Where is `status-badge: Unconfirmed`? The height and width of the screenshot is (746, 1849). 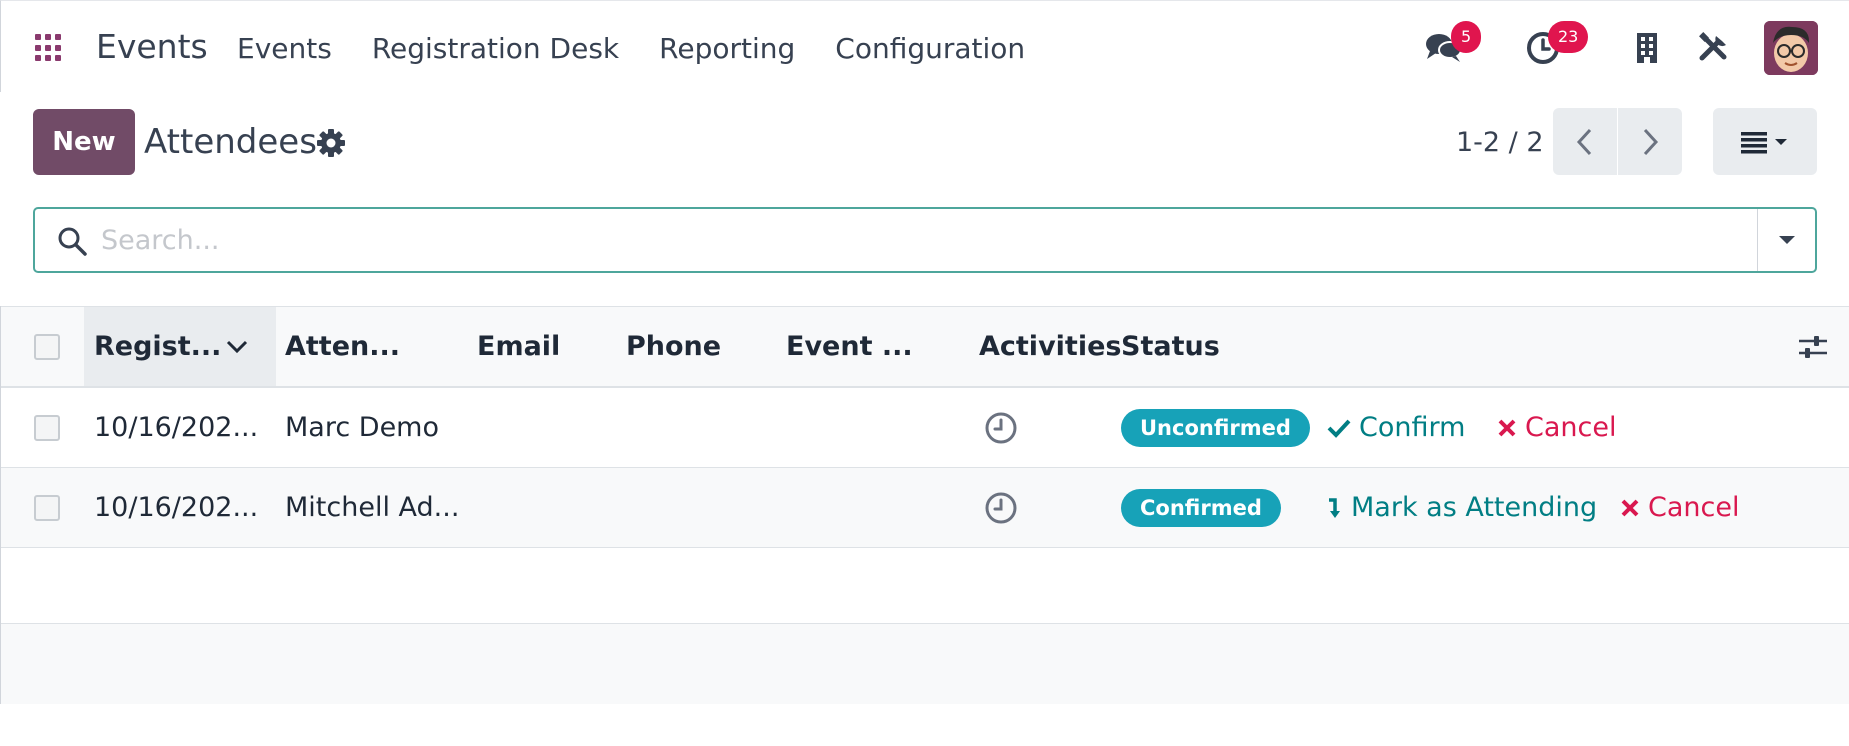 status-badge: Unconfirmed is located at coordinates (1215, 427).